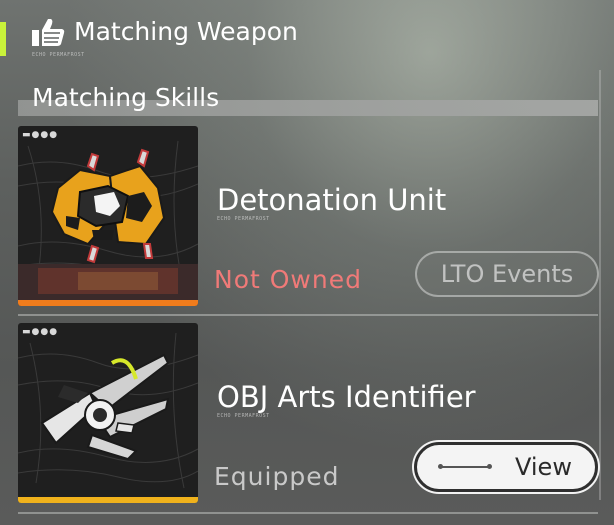  What do you see at coordinates (108, 220) in the screenshot?
I see `detonation-unit-icon` at bounding box center [108, 220].